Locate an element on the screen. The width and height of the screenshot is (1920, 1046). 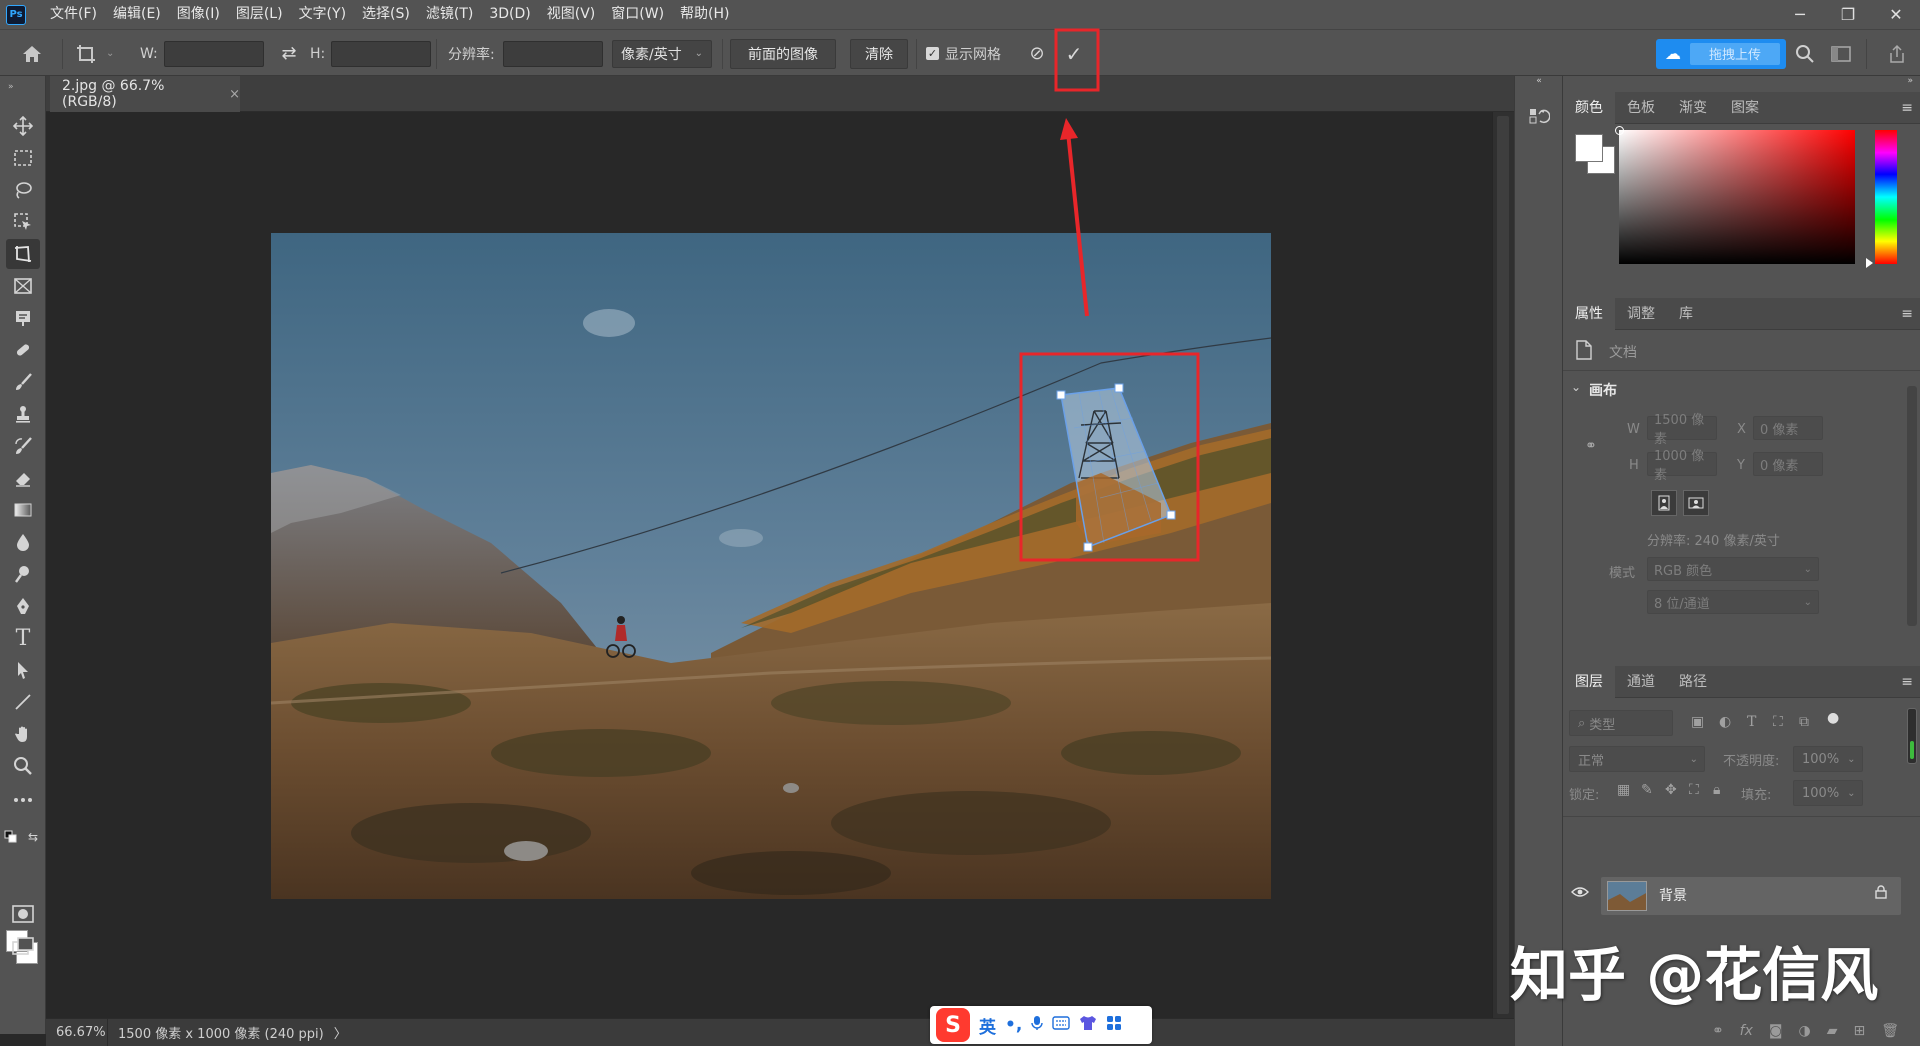
document-info: 1500 像素 x 1000 像素 (240 ppi) is located at coordinates (221, 1034).